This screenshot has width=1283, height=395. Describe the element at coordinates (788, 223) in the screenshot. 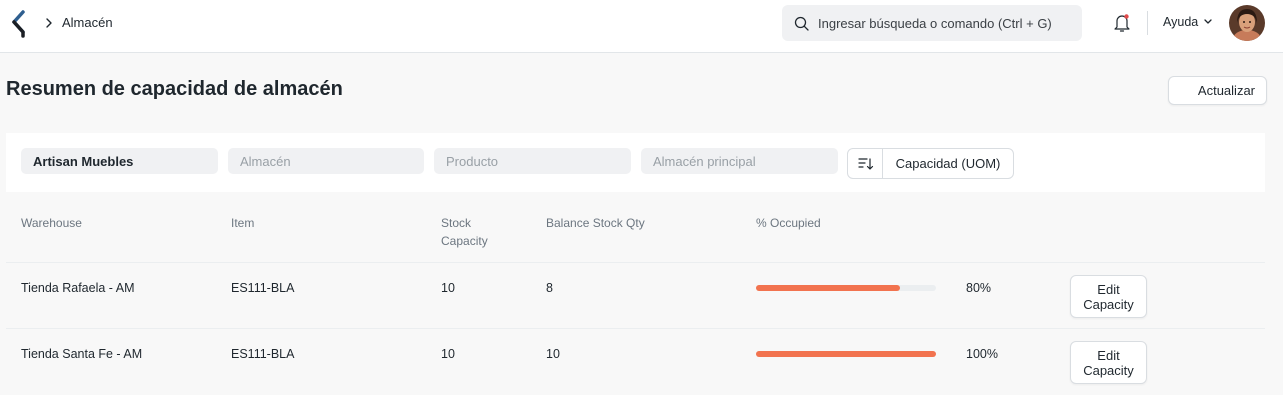

I see `column-header-occupied: % Occupied` at that location.